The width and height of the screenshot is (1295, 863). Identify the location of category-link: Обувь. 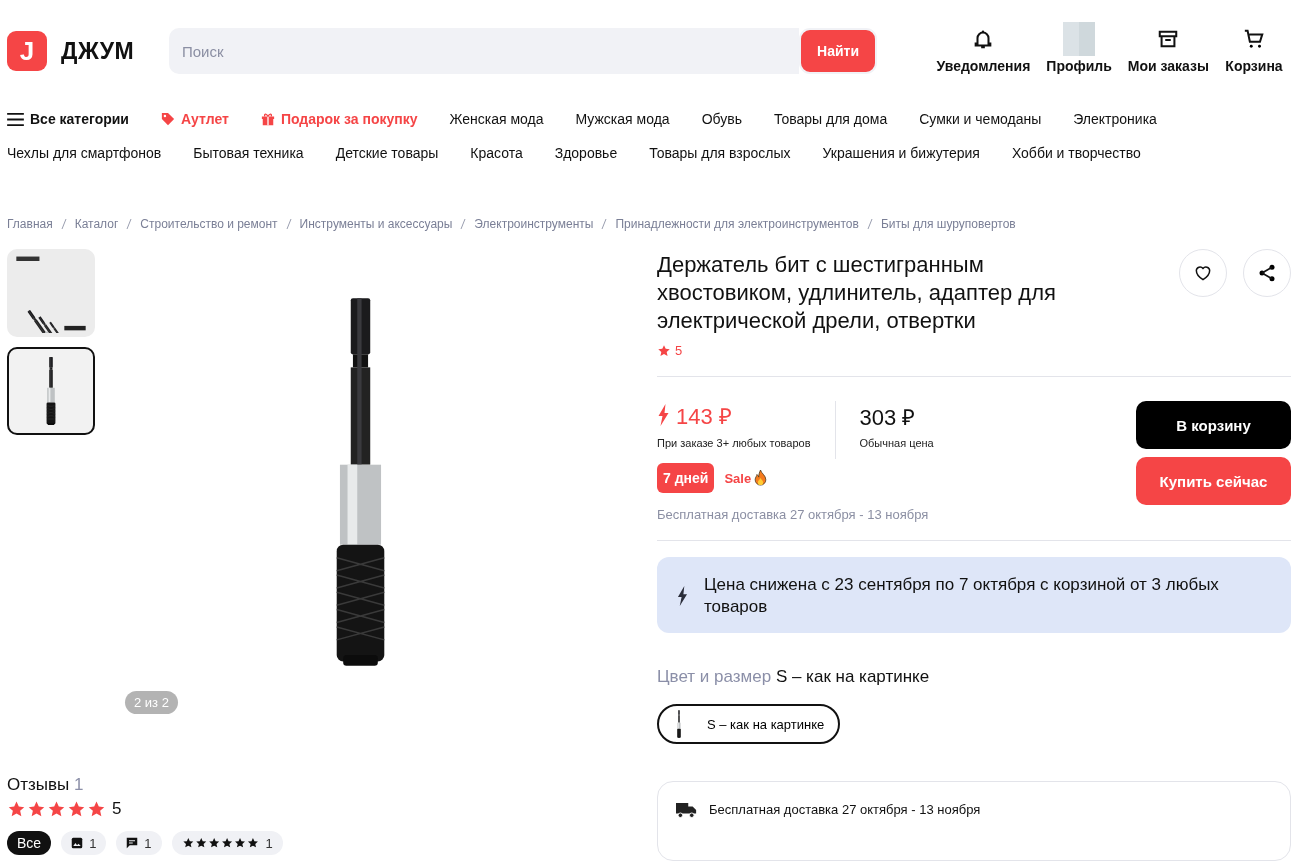
(721, 119).